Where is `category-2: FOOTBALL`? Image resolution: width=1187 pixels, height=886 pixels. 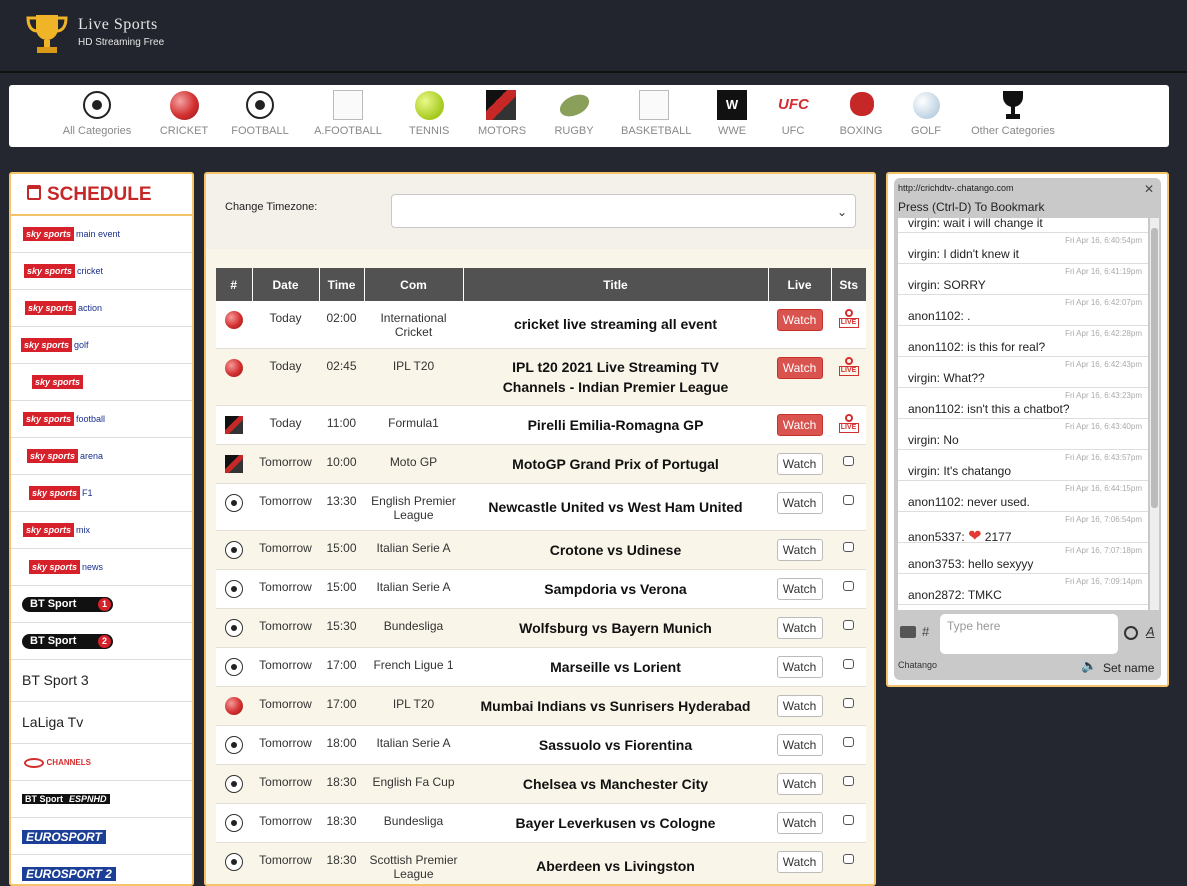 category-2: FOOTBALL is located at coordinates (260, 117).